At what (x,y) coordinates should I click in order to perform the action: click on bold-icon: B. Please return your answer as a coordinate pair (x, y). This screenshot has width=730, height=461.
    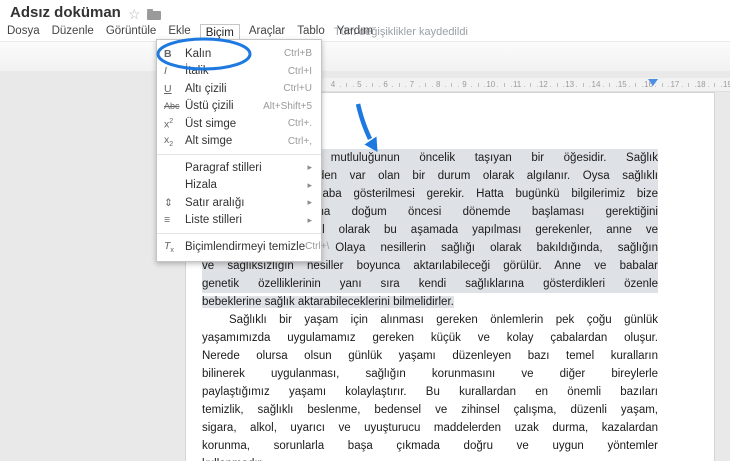
    Looking at the image, I should click on (168, 53).